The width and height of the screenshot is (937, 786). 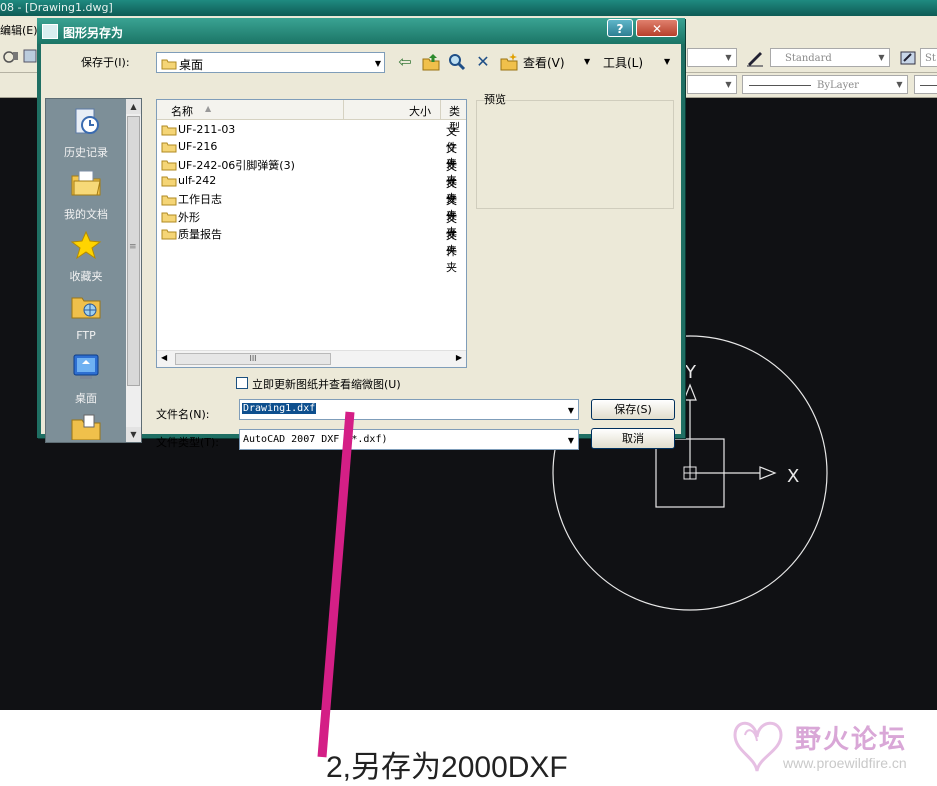 I want to click on my-network-icon, so click(x=86, y=427).